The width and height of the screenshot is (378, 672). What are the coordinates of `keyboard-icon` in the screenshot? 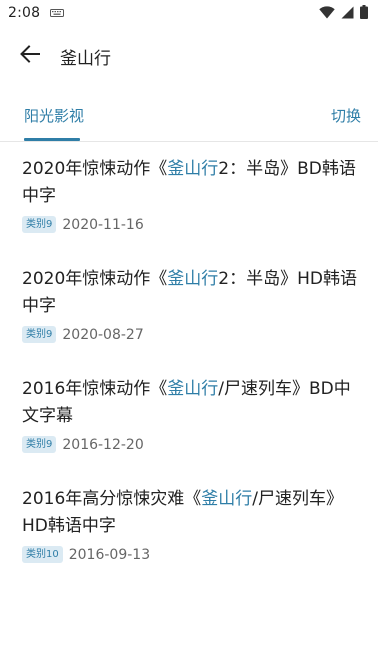 It's located at (57, 13).